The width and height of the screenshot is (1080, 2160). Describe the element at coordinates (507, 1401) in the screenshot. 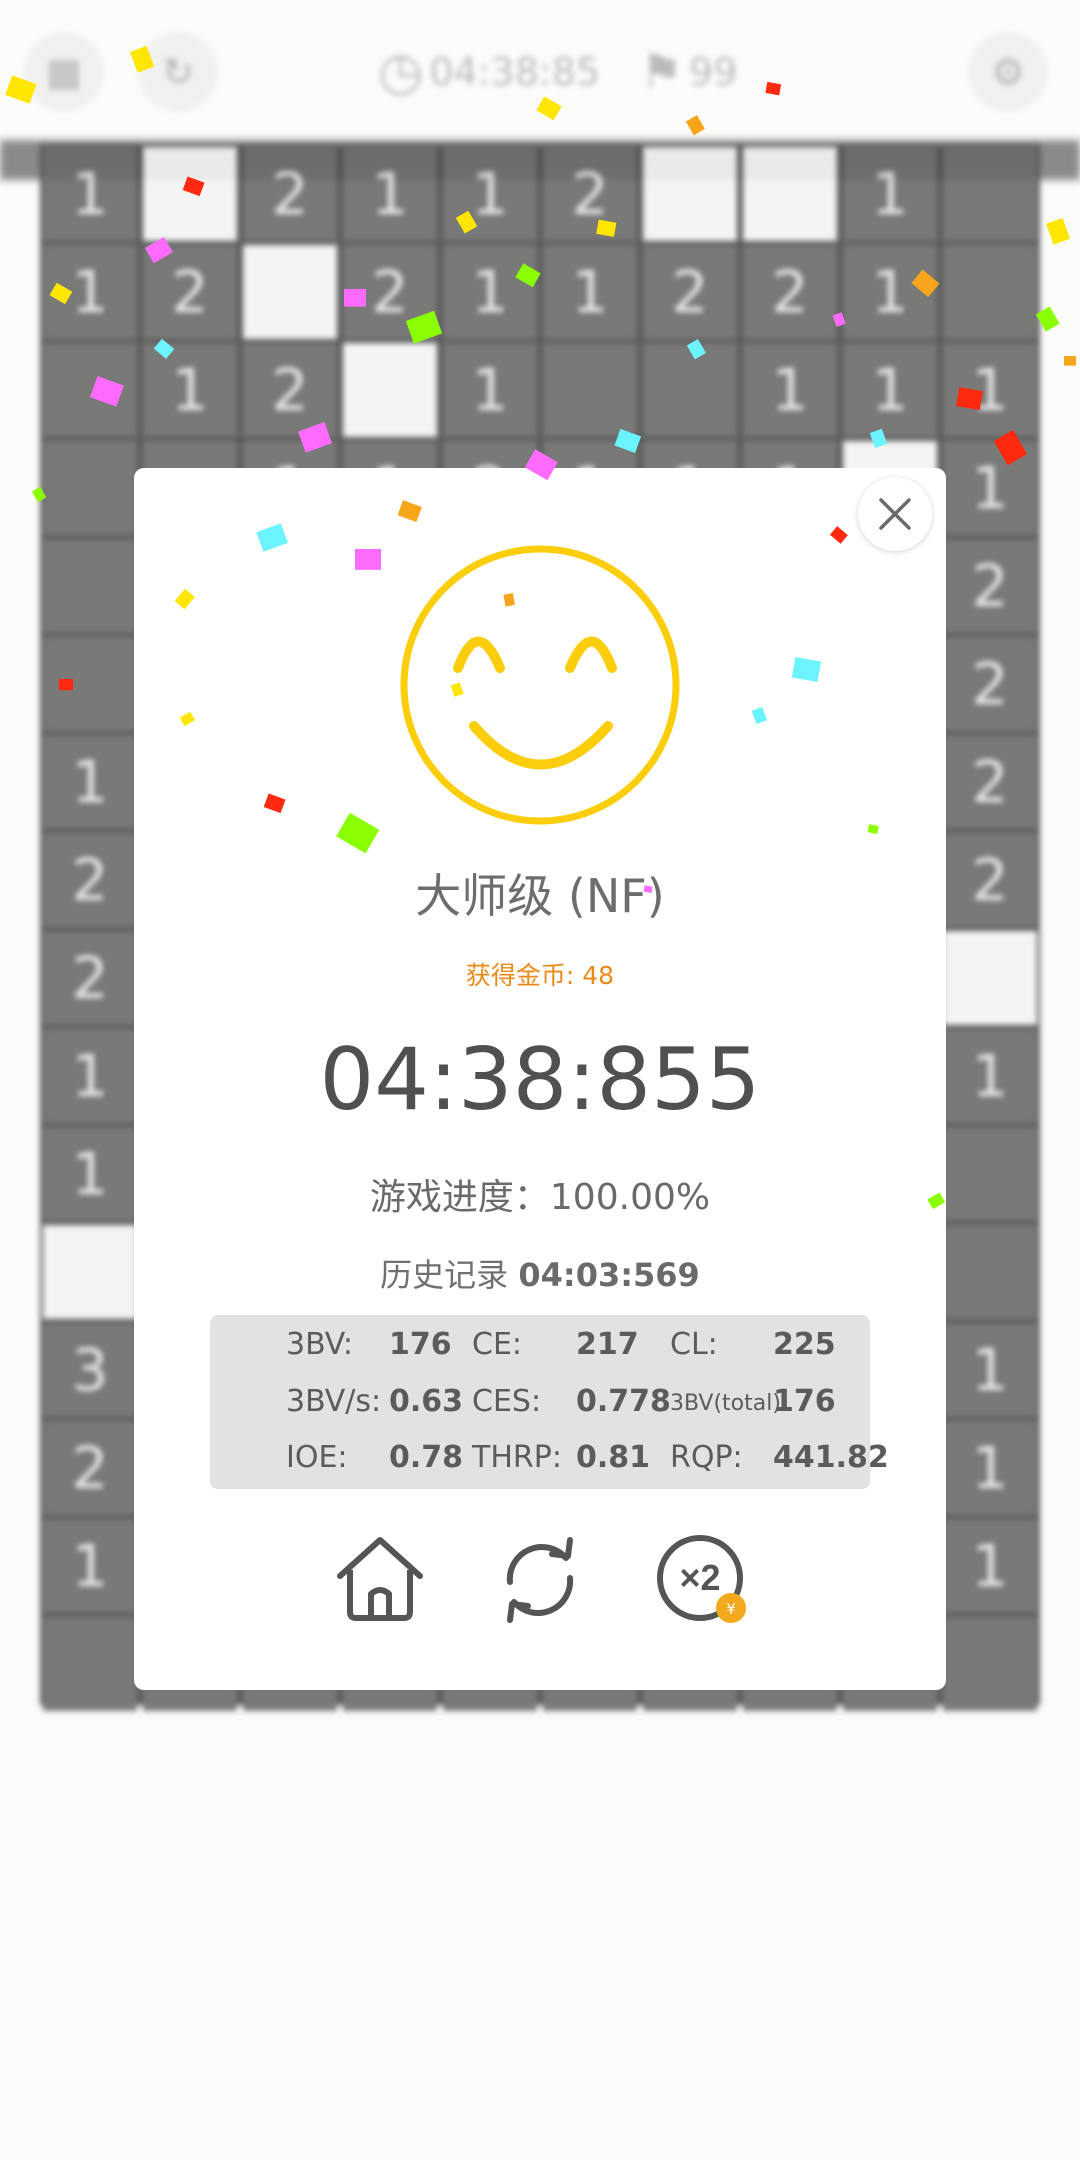

I see `stat-ces-label: CES:` at that location.